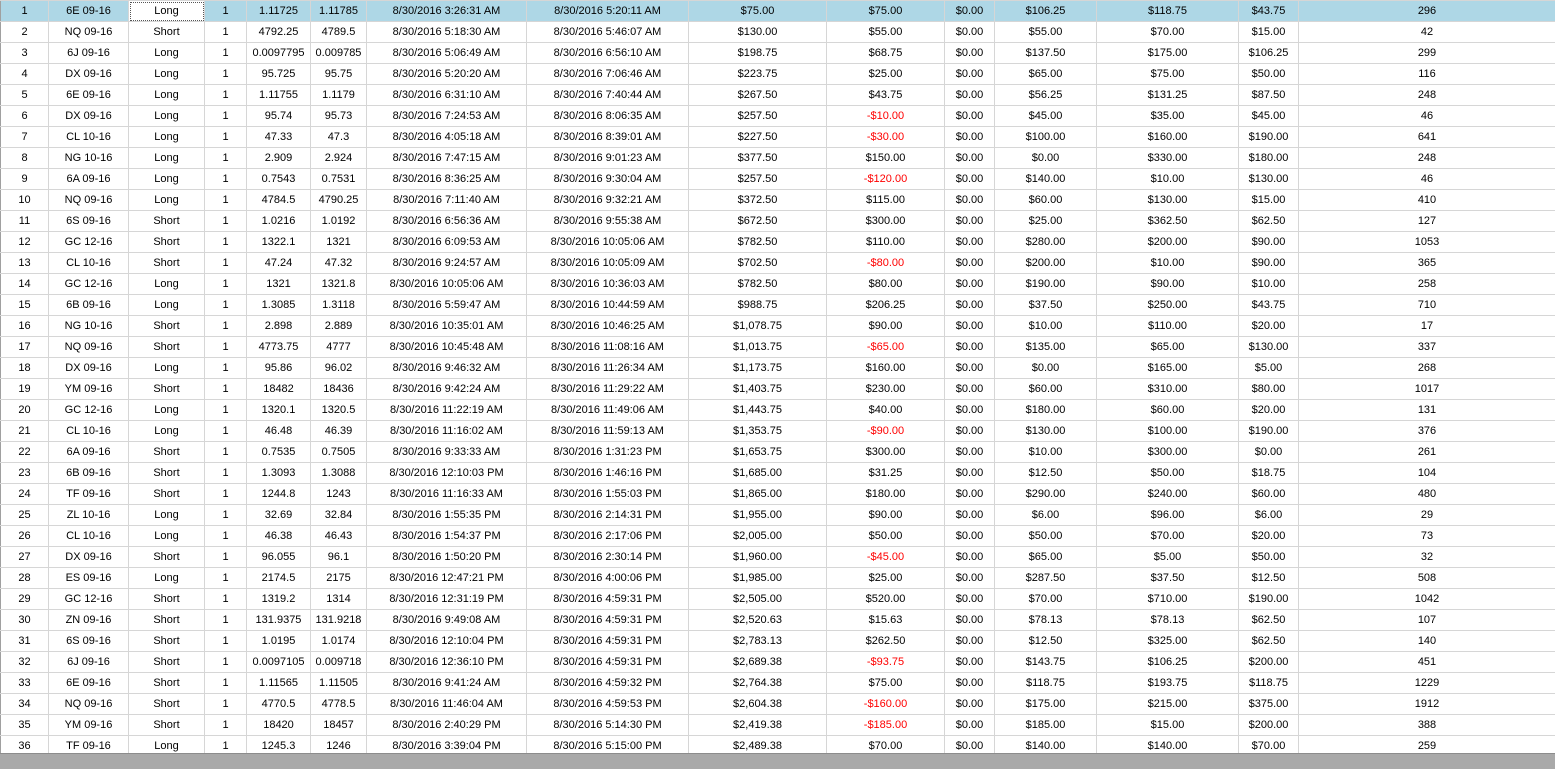  I want to click on cell-row-number: 23, so click(24, 473).